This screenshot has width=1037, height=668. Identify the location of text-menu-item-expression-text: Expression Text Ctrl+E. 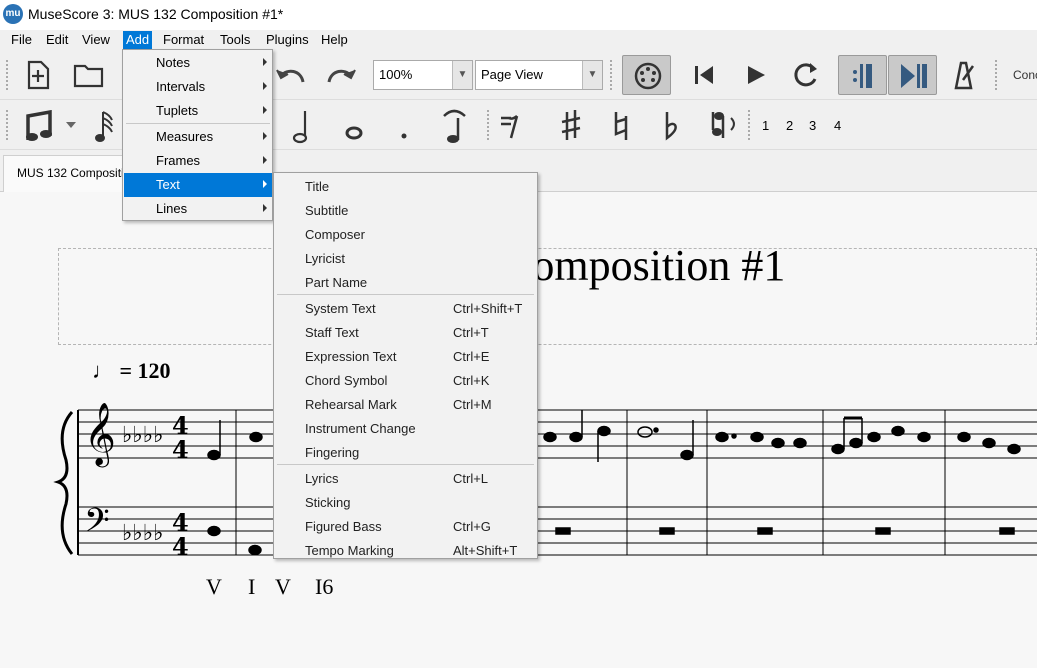
(406, 356).